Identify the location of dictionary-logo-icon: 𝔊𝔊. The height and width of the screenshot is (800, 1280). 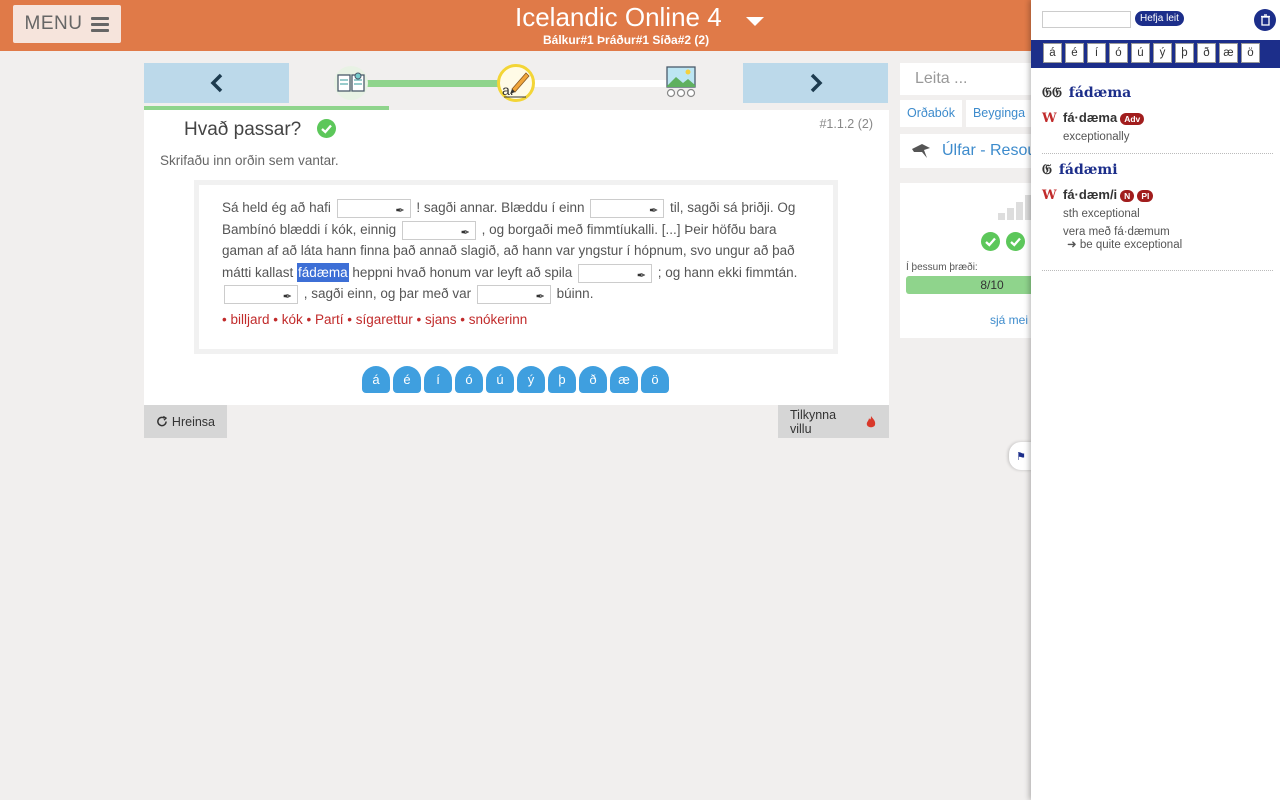
(1052, 93).